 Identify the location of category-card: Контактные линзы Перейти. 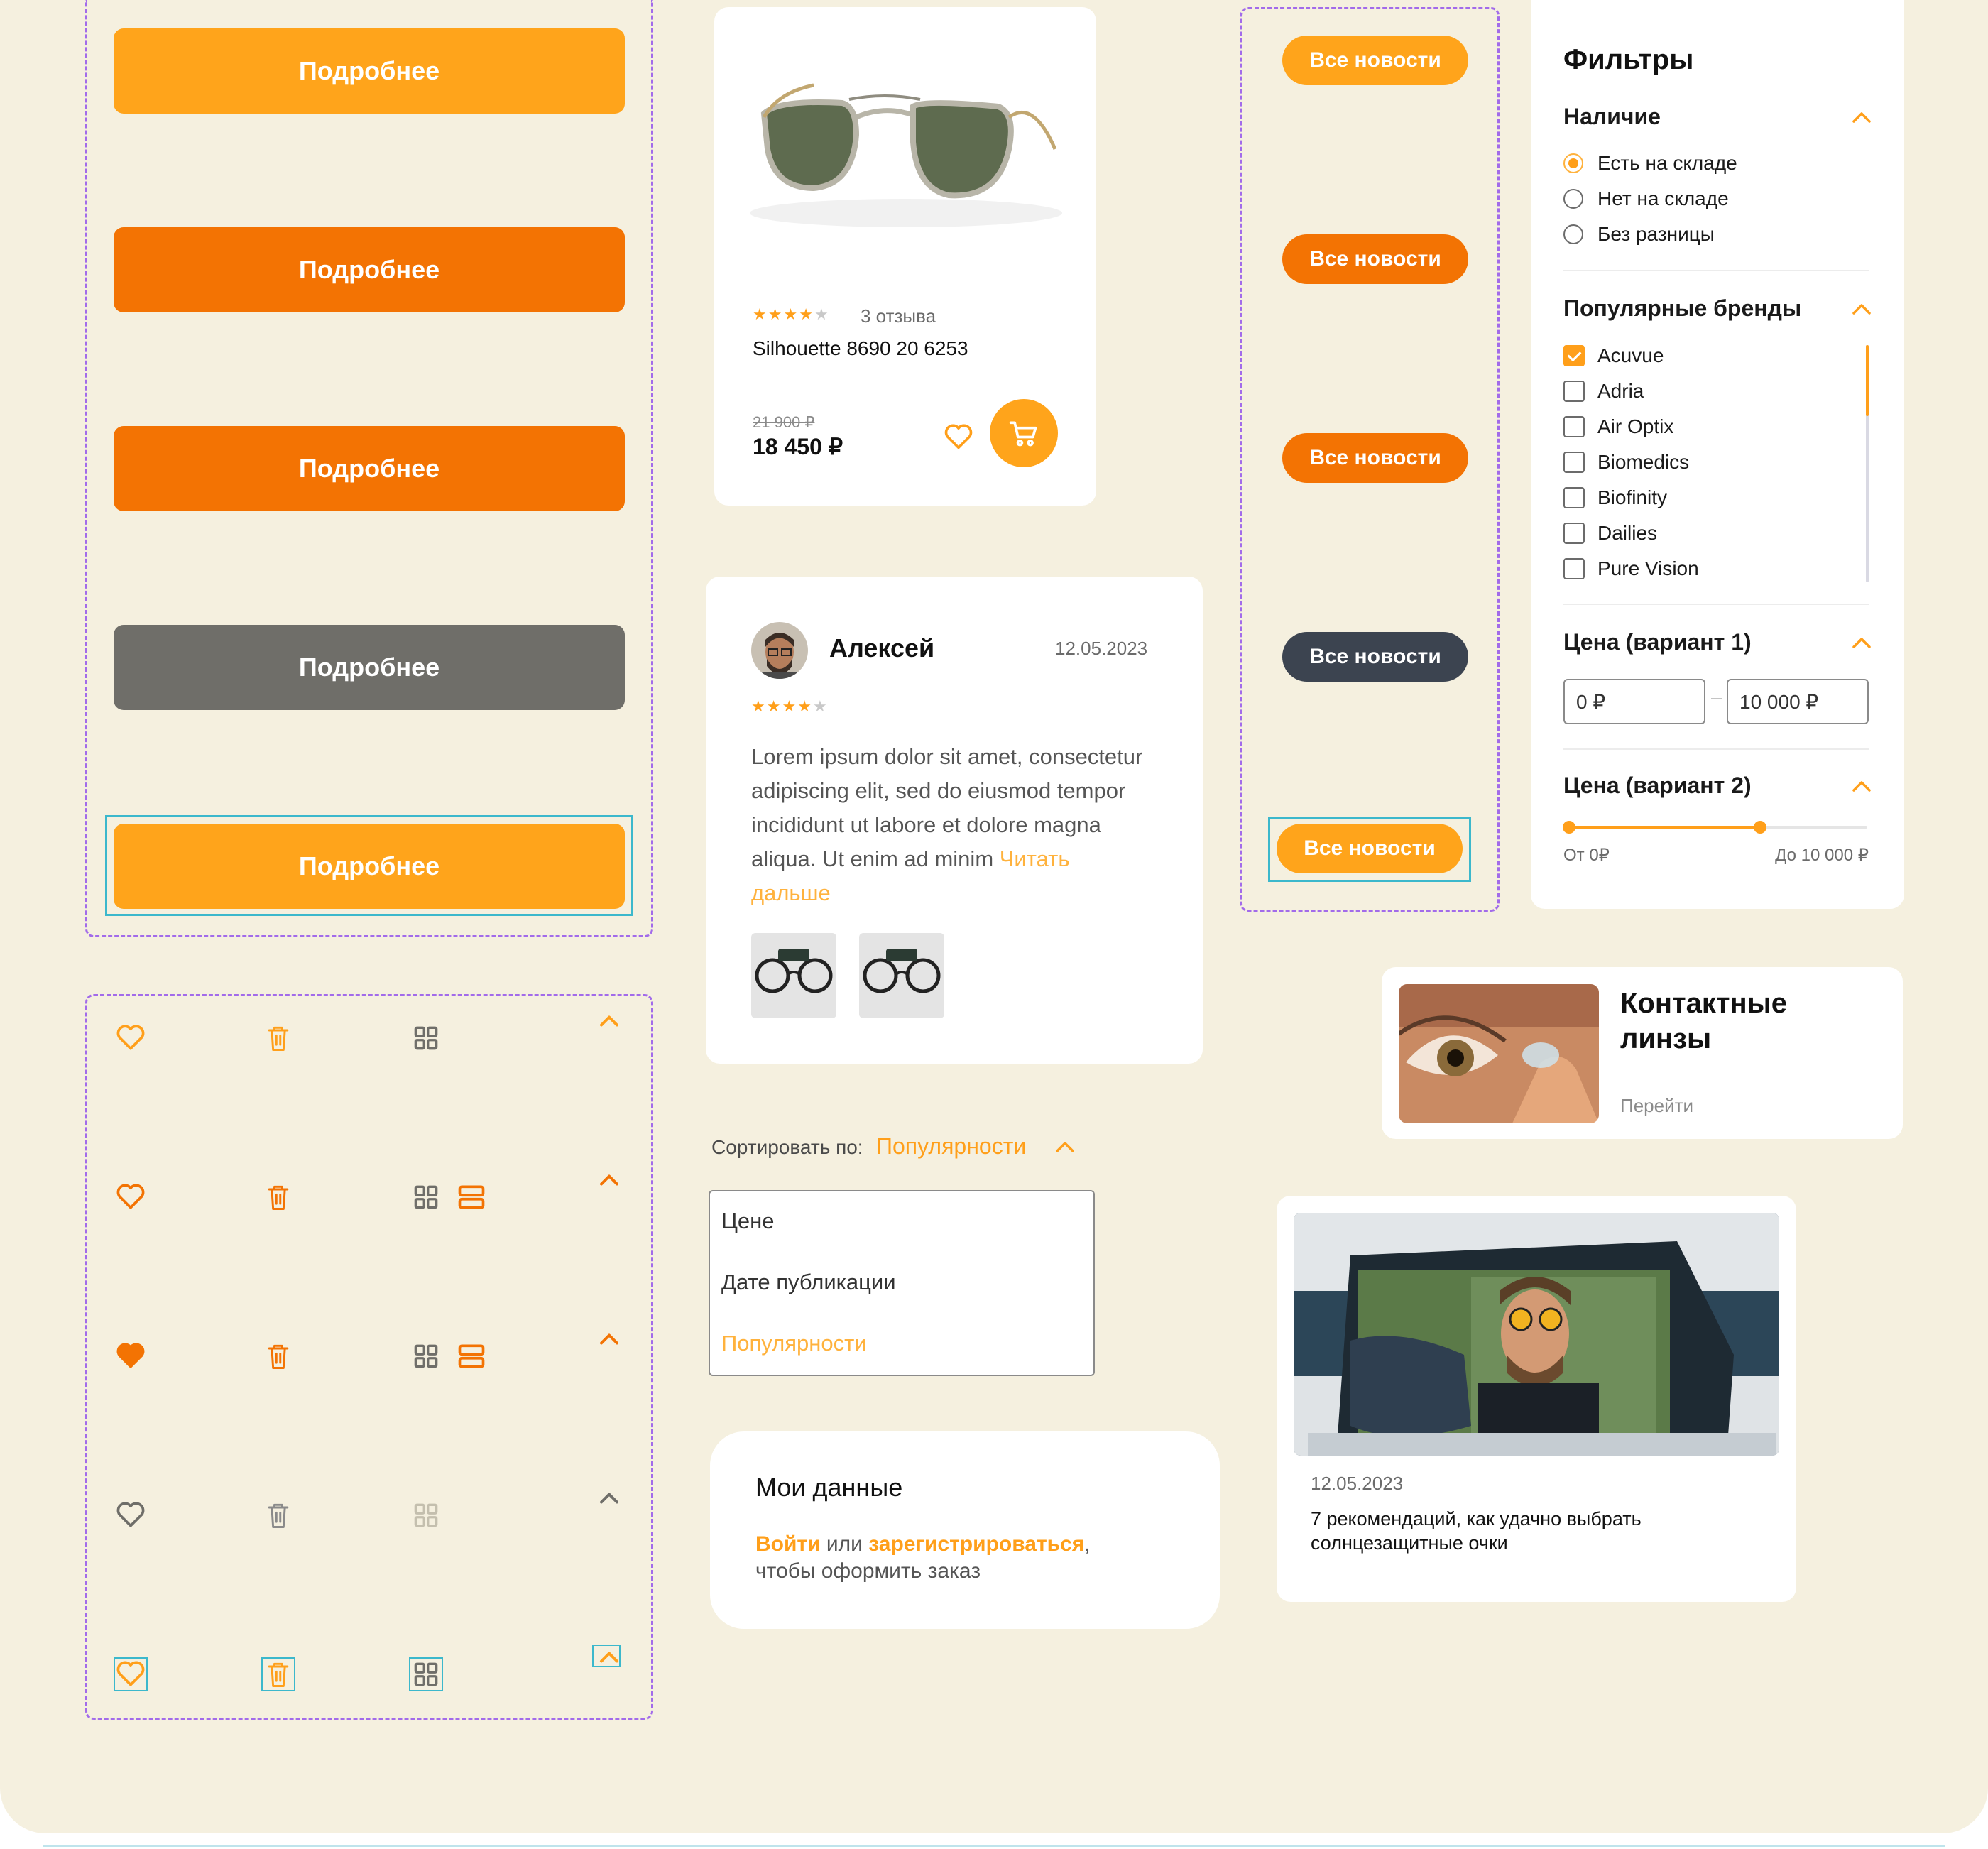
(1642, 1053).